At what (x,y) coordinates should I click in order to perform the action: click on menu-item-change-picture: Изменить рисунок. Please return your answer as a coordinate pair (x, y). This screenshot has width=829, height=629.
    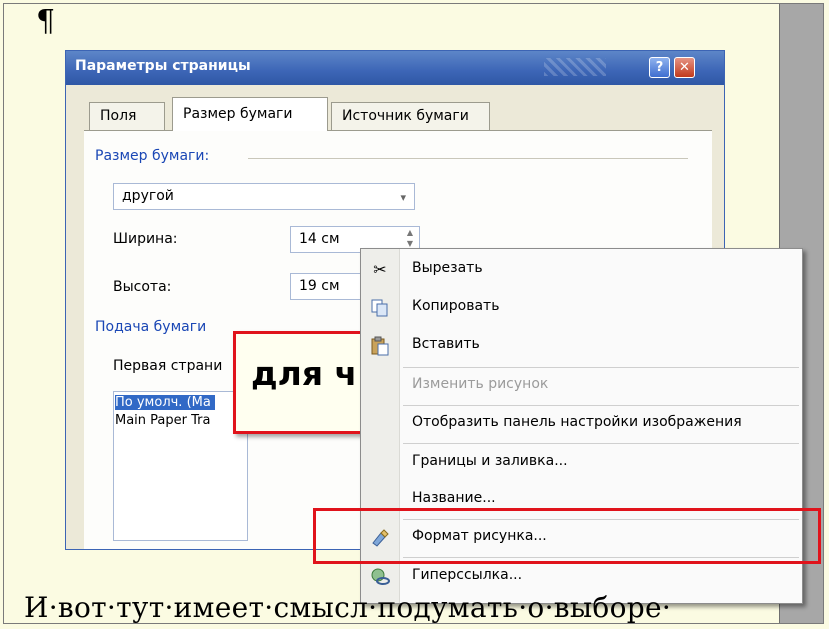
    Looking at the image, I should click on (581, 386).